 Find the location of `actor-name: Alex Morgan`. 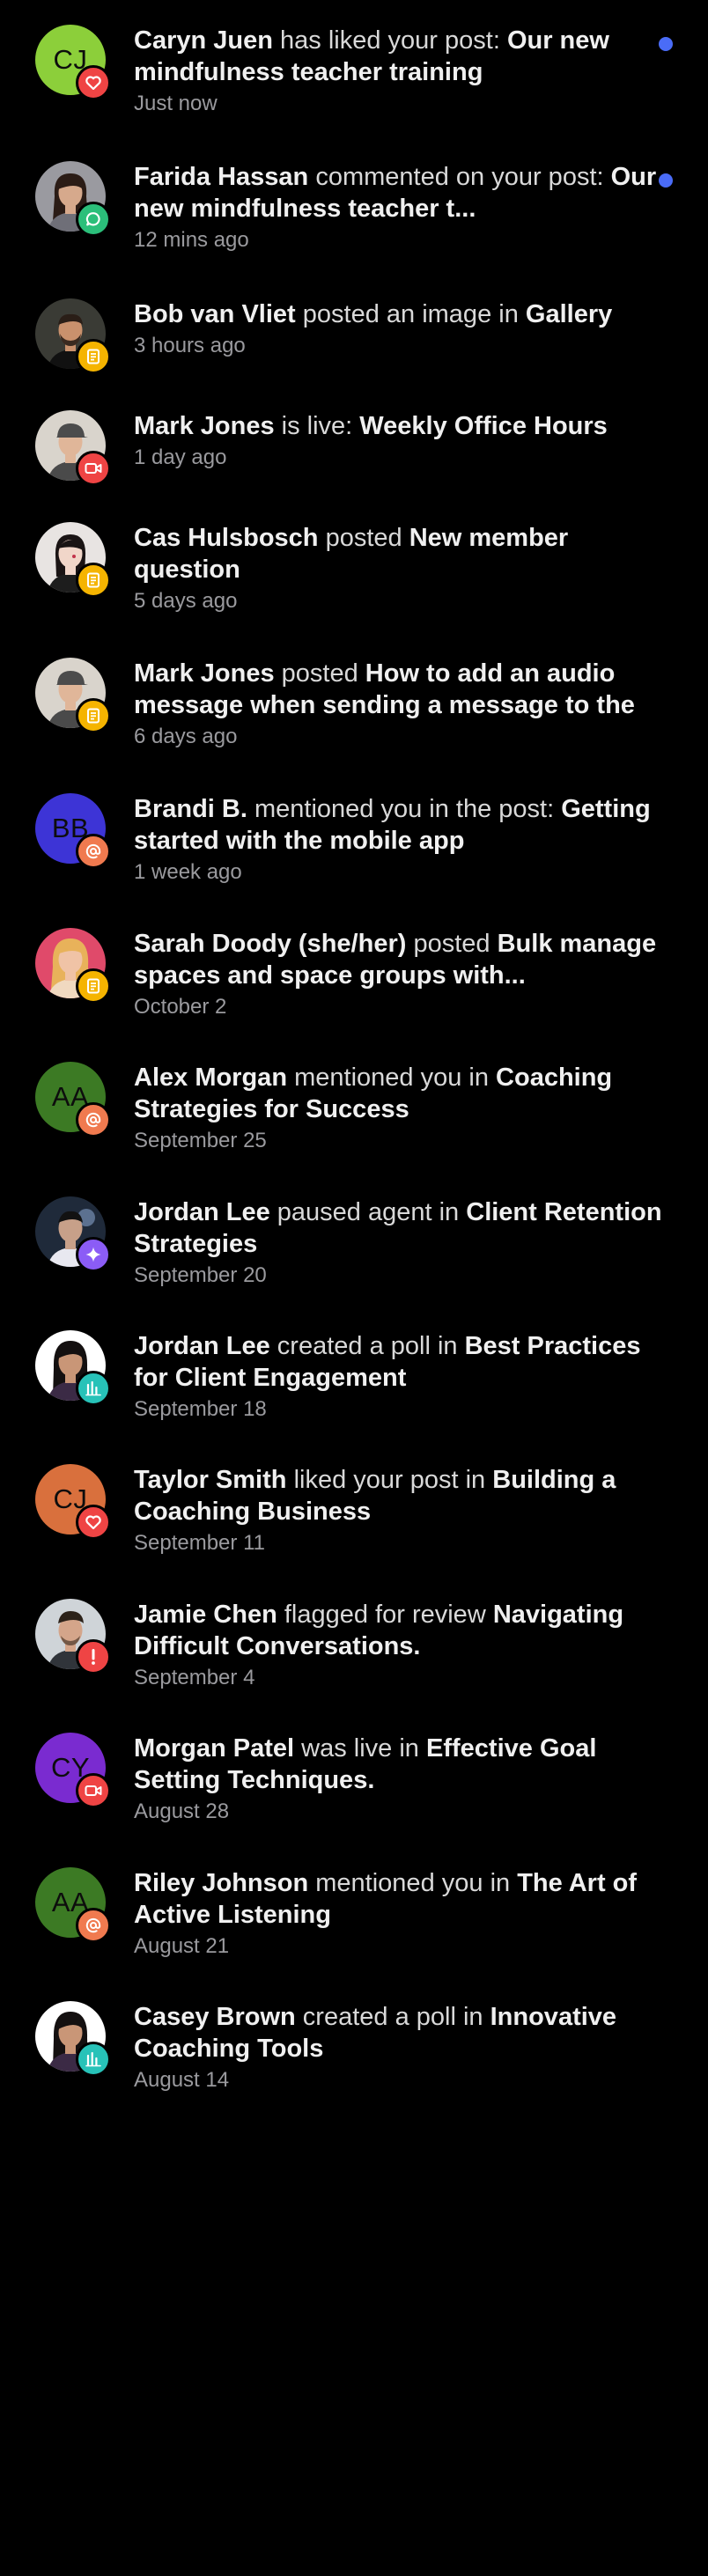

actor-name: Alex Morgan is located at coordinates (211, 1078).